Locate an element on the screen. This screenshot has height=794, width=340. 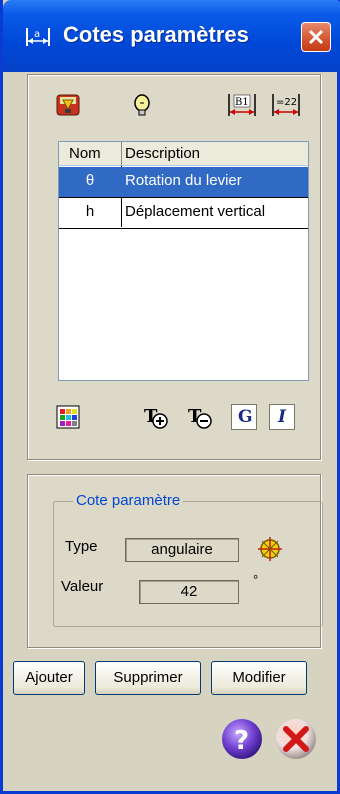
color-grid-button is located at coordinates (68, 417).